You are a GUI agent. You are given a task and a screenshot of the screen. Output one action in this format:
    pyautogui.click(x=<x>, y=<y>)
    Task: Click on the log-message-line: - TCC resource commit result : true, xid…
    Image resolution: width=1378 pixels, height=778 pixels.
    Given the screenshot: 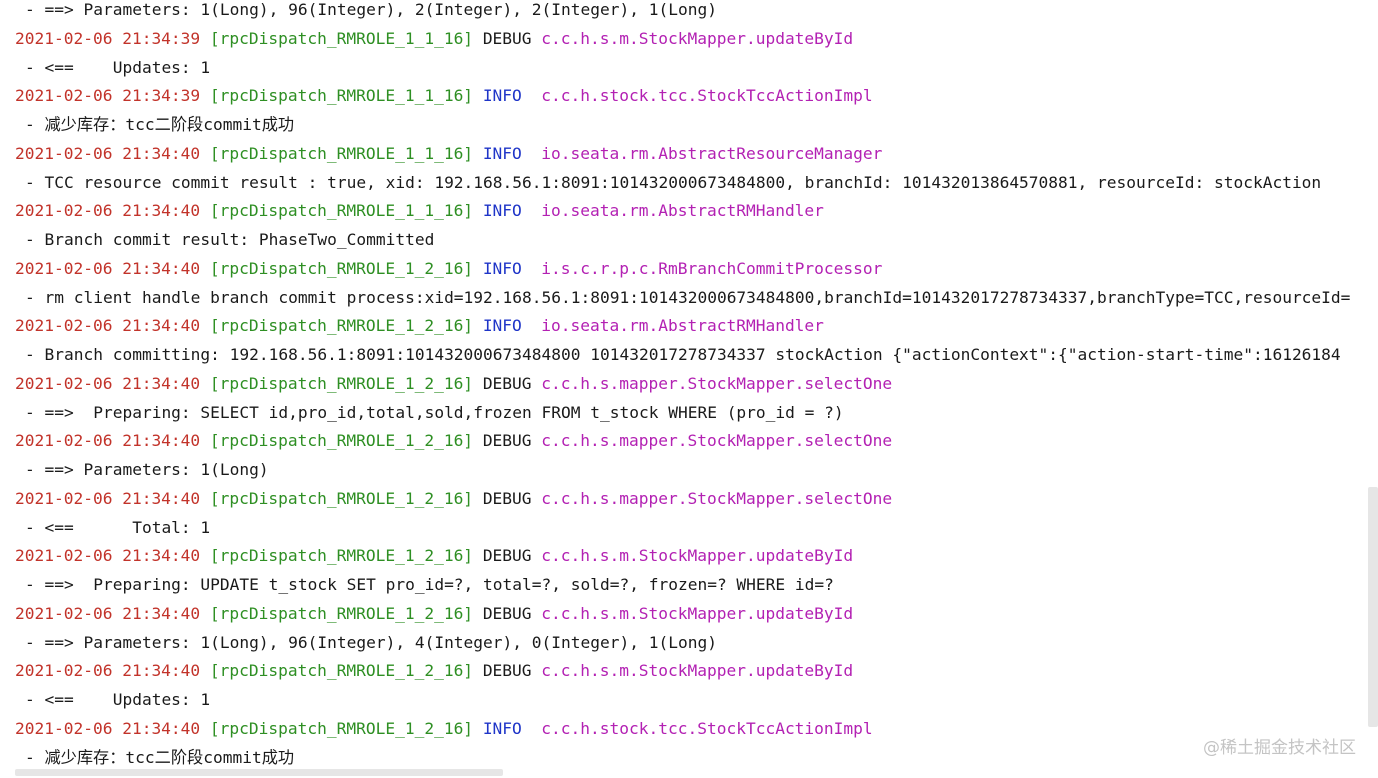 What is the action you would take?
    pyautogui.click(x=673, y=182)
    